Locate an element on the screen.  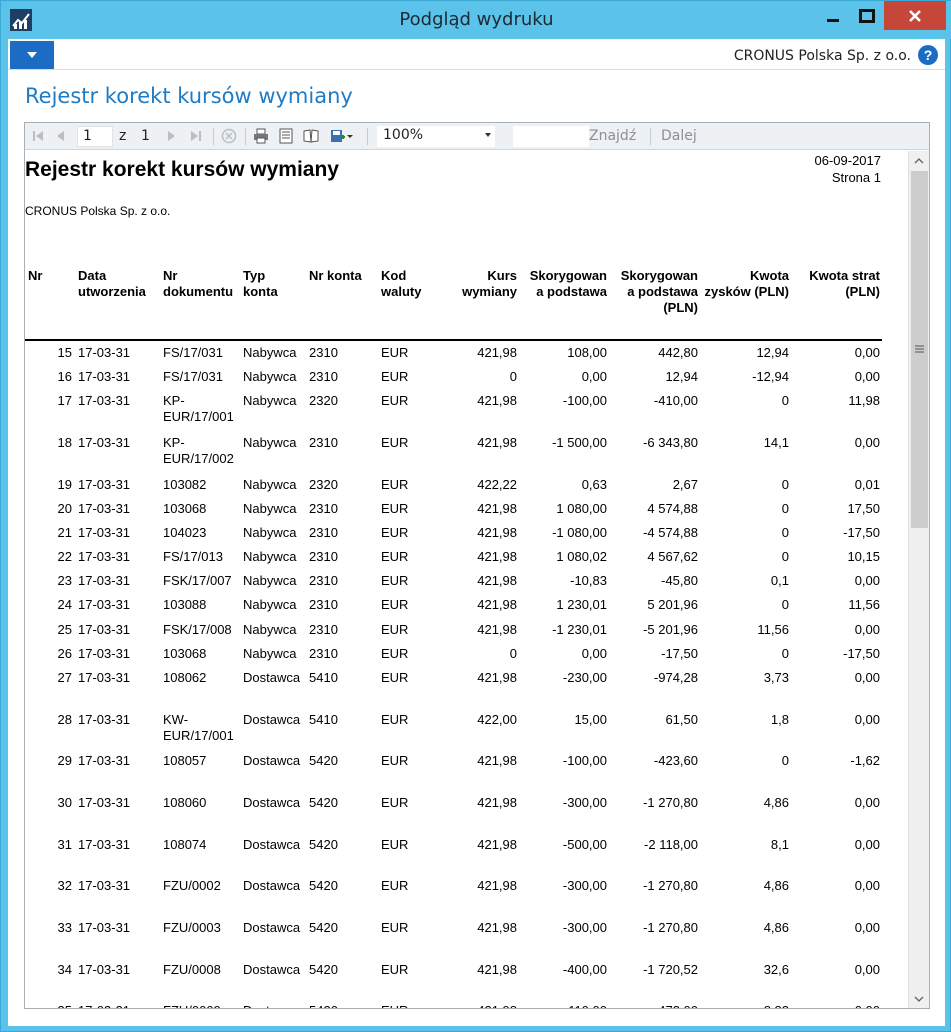
first-page-icon is located at coordinates (38, 136).